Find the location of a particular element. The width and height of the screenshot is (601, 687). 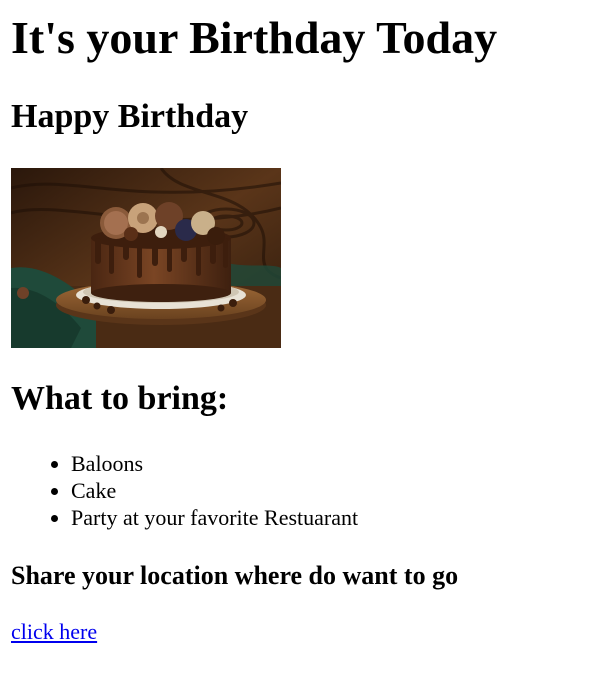

list-item: Party at your favorite Restuarant is located at coordinates (214, 517).